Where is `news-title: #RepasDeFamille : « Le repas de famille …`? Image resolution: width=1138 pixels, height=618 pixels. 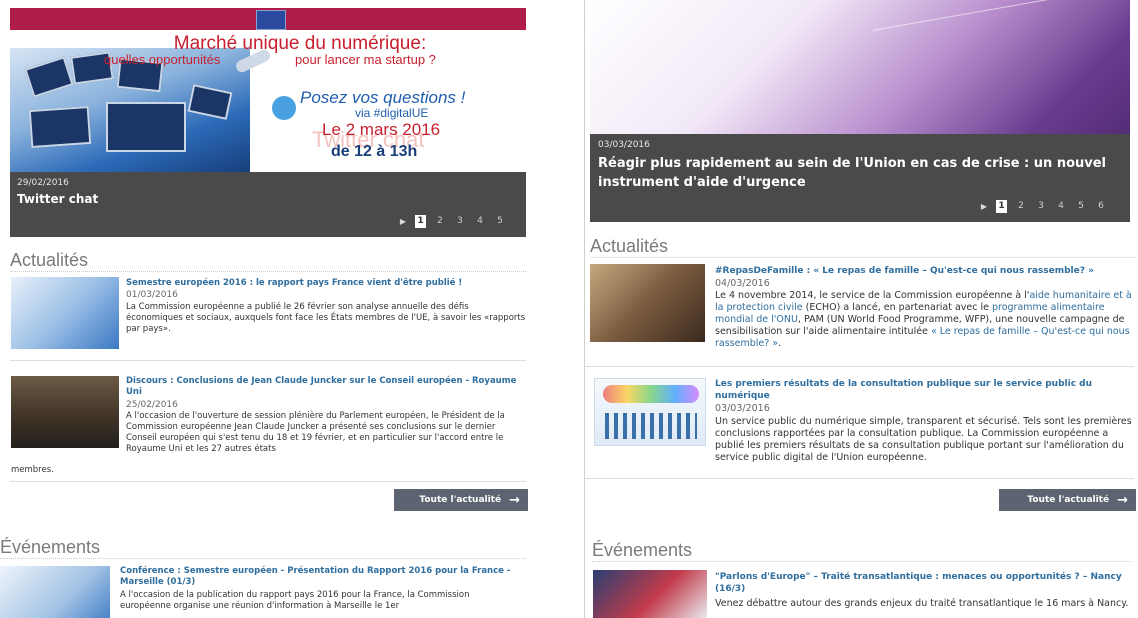 news-title: #RepasDeFamille : « Le repas de famille … is located at coordinates (925, 271).